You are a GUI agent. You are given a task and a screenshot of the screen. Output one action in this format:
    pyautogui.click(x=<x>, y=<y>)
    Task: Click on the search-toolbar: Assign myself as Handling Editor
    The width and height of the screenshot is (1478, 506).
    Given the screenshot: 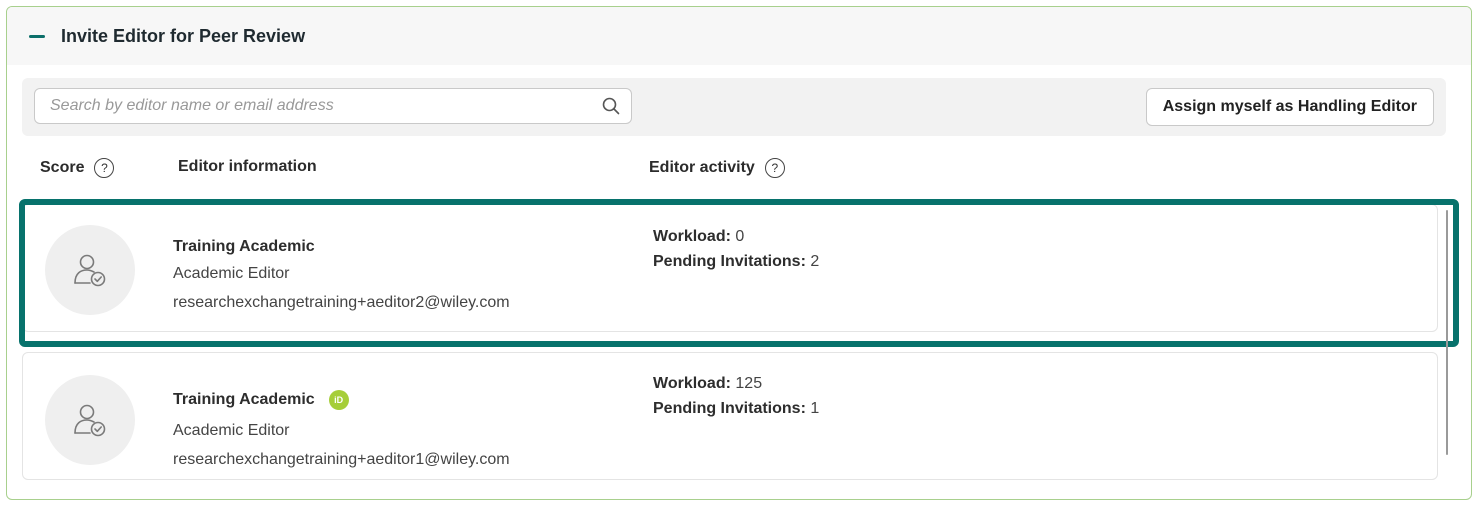 What is the action you would take?
    pyautogui.click(x=734, y=107)
    